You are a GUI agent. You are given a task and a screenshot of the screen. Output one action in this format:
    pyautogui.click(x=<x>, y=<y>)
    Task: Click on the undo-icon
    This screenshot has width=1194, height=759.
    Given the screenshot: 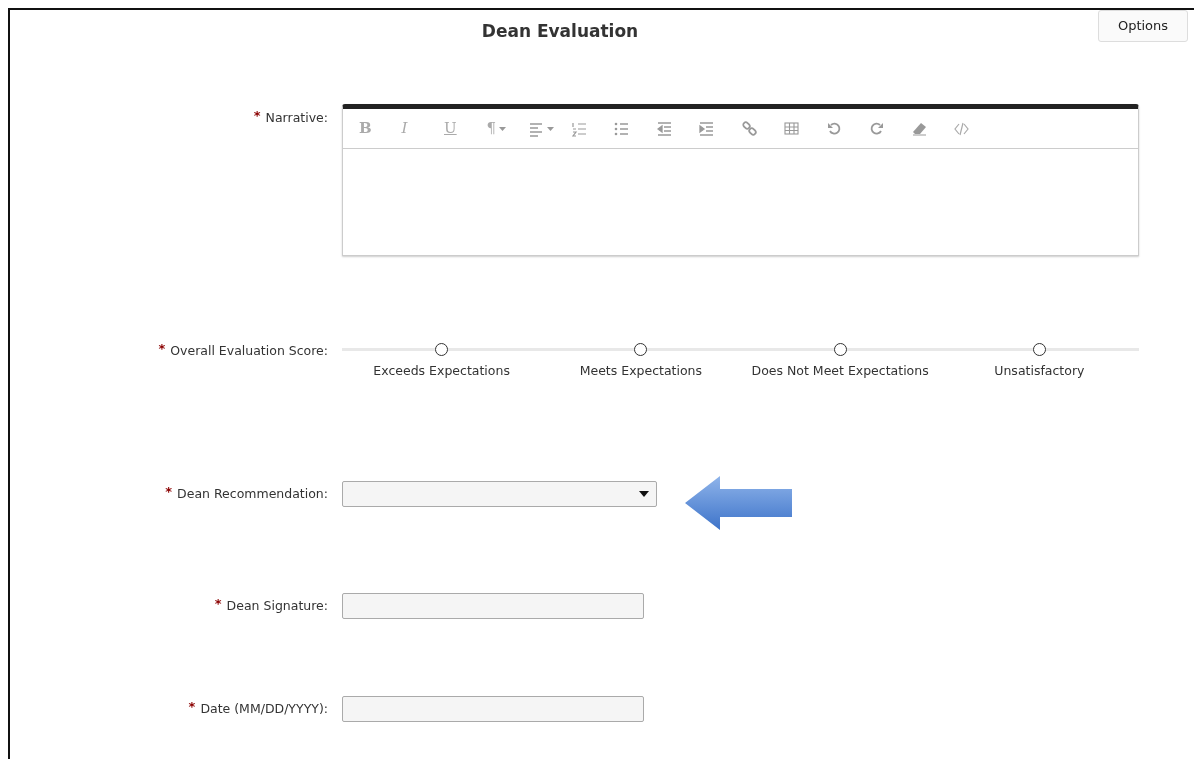 What is the action you would take?
    pyautogui.click(x=834, y=128)
    